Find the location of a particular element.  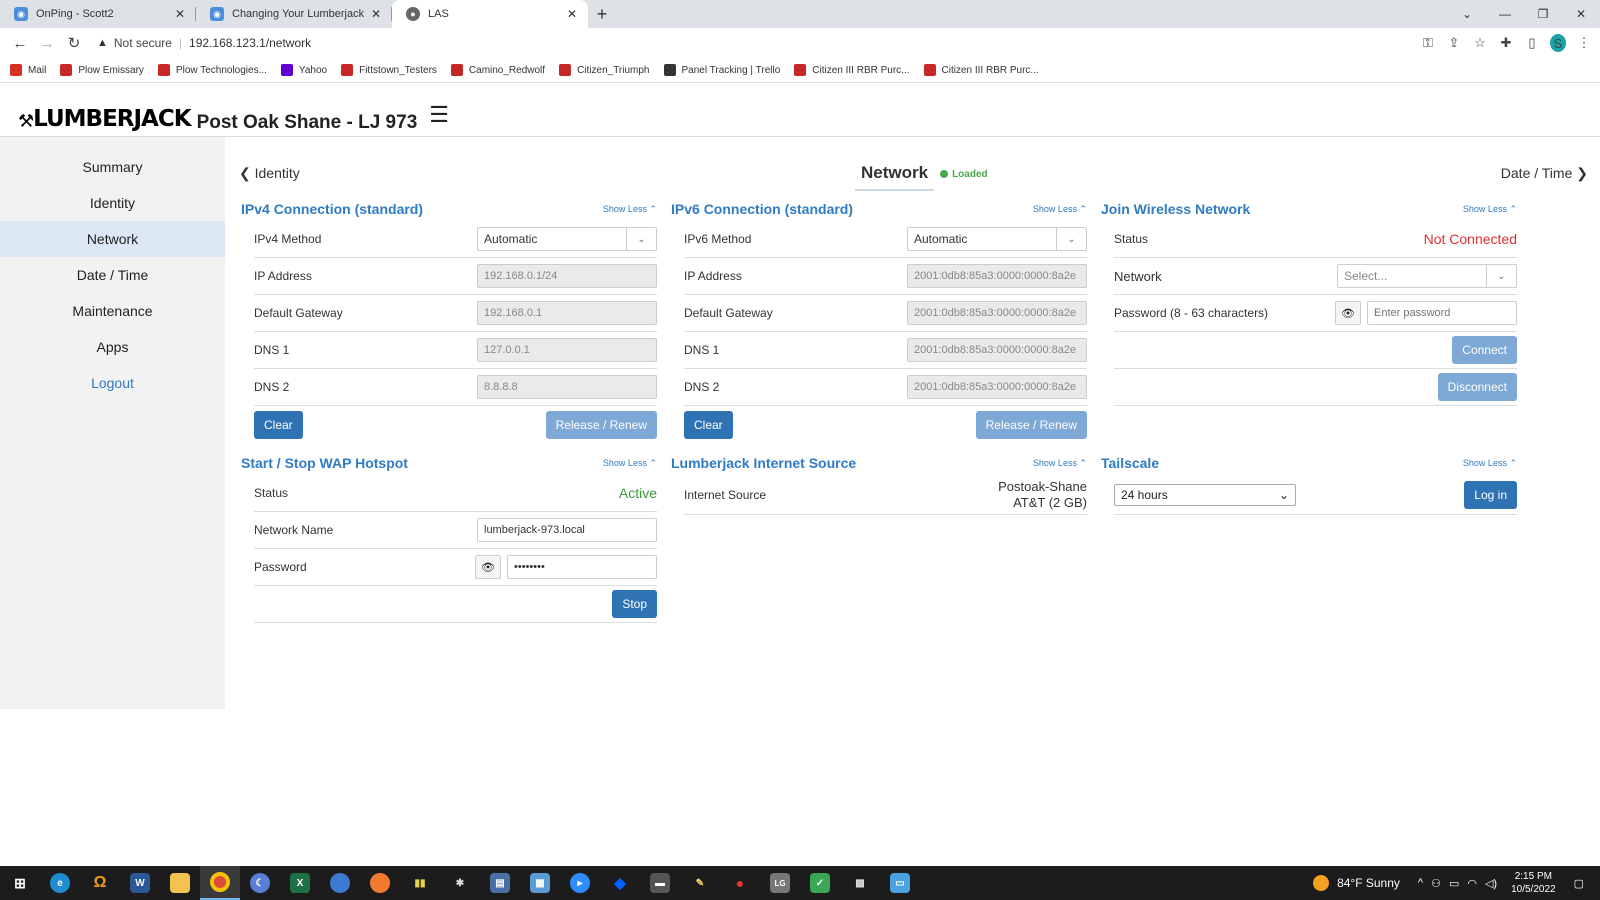

ipv6-dns1-field is located at coordinates (997, 350).